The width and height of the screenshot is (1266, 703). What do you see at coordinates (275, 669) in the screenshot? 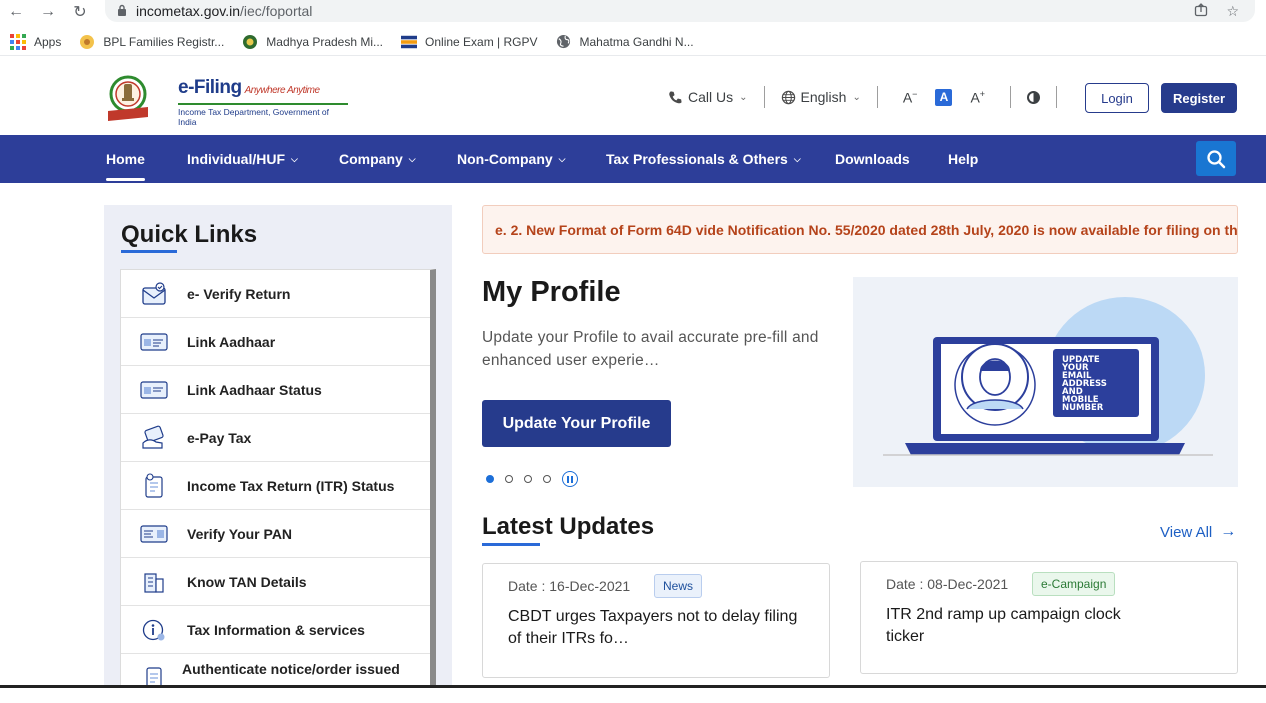
I see `quick-link-authenticate-notice: Authenticate notice/order issued by ITD` at bounding box center [275, 669].